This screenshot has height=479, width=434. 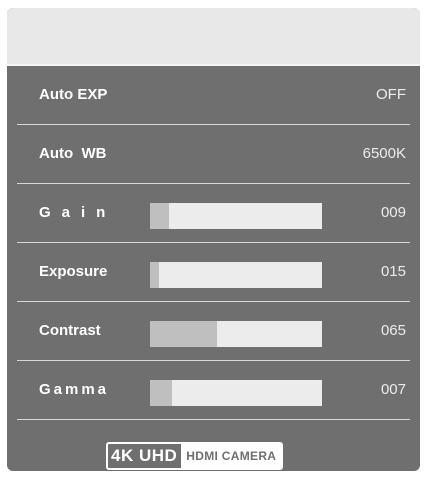 I want to click on gain-slider-fill, so click(x=159, y=216).